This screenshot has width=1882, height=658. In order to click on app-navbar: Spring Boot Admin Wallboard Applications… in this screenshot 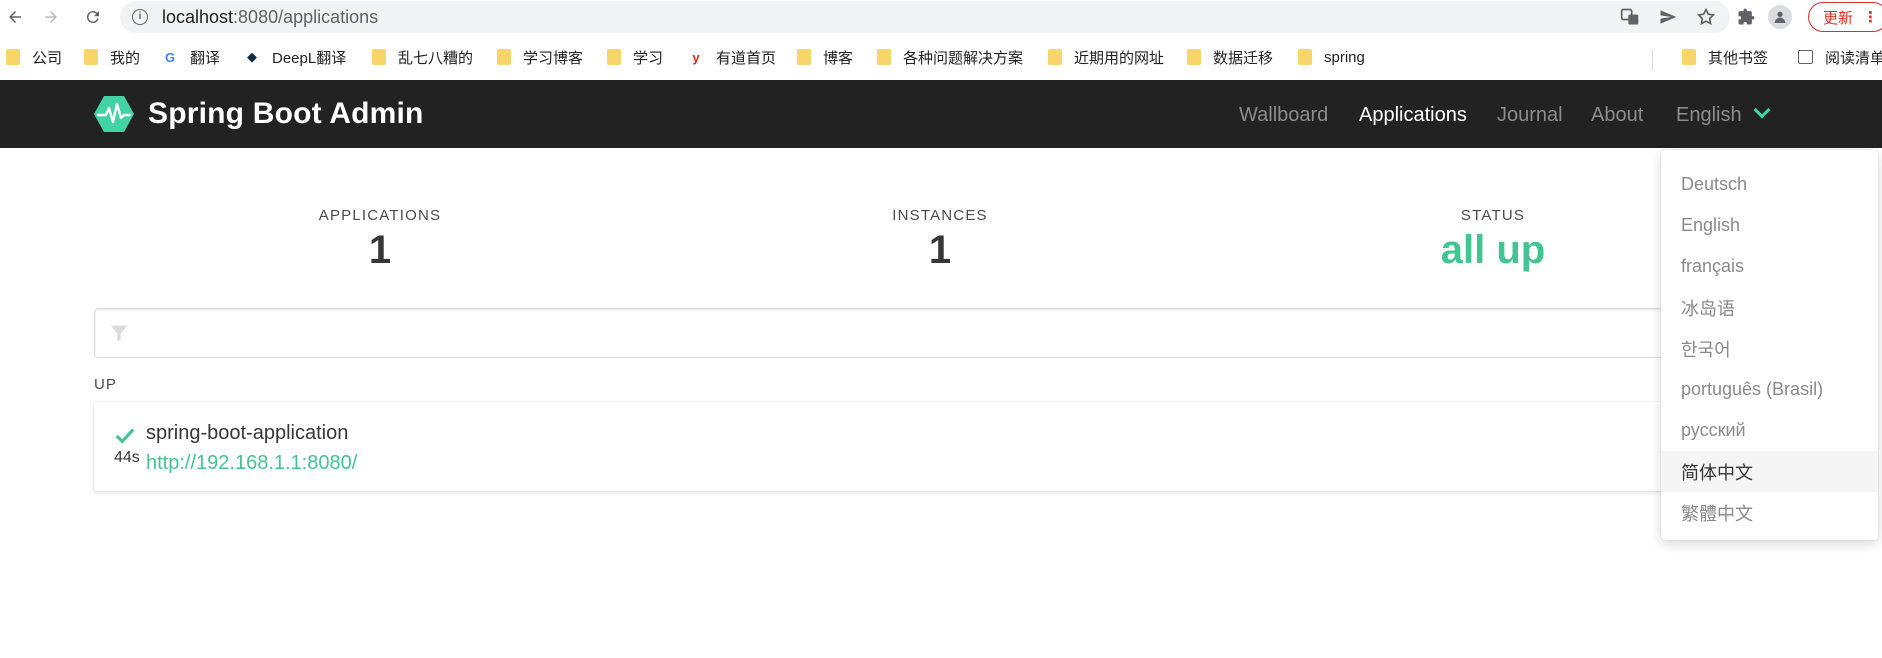, I will do `click(941, 114)`.